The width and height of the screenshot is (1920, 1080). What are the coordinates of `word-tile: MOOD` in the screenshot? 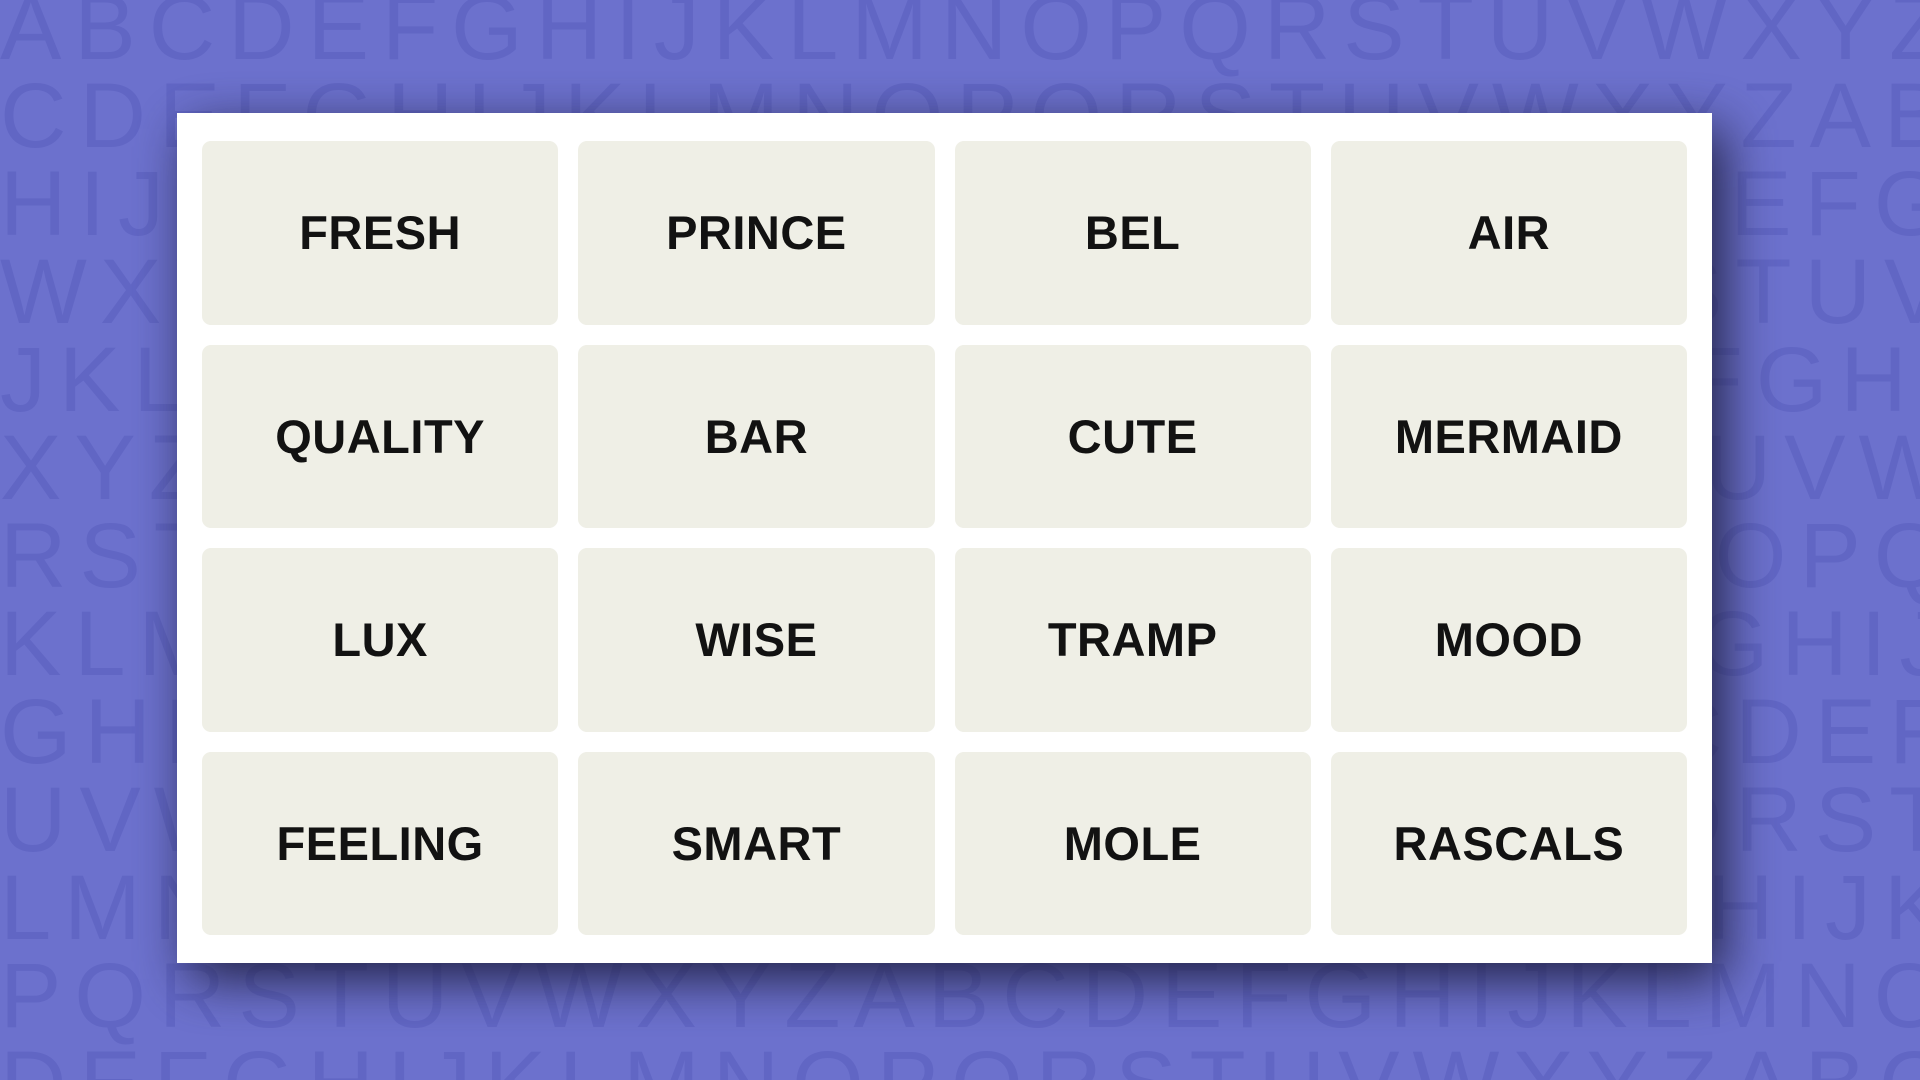 It's located at (1508, 640).